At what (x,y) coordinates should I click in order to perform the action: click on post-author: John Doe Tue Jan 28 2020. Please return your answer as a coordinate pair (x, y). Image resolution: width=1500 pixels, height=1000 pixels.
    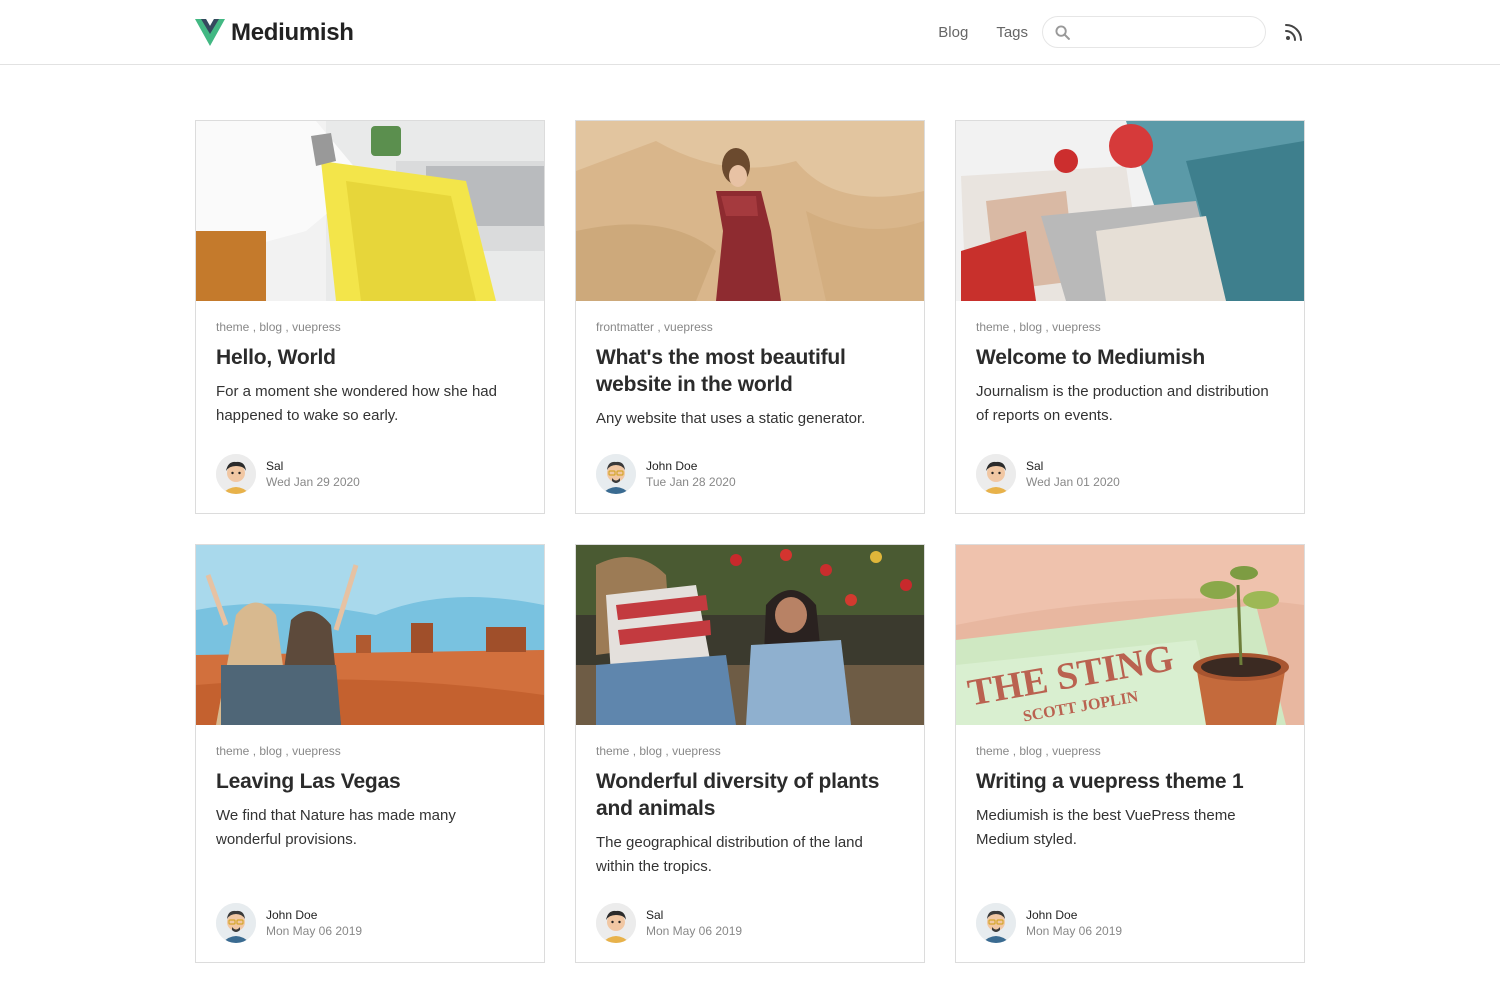
    Looking at the image, I should click on (666, 474).